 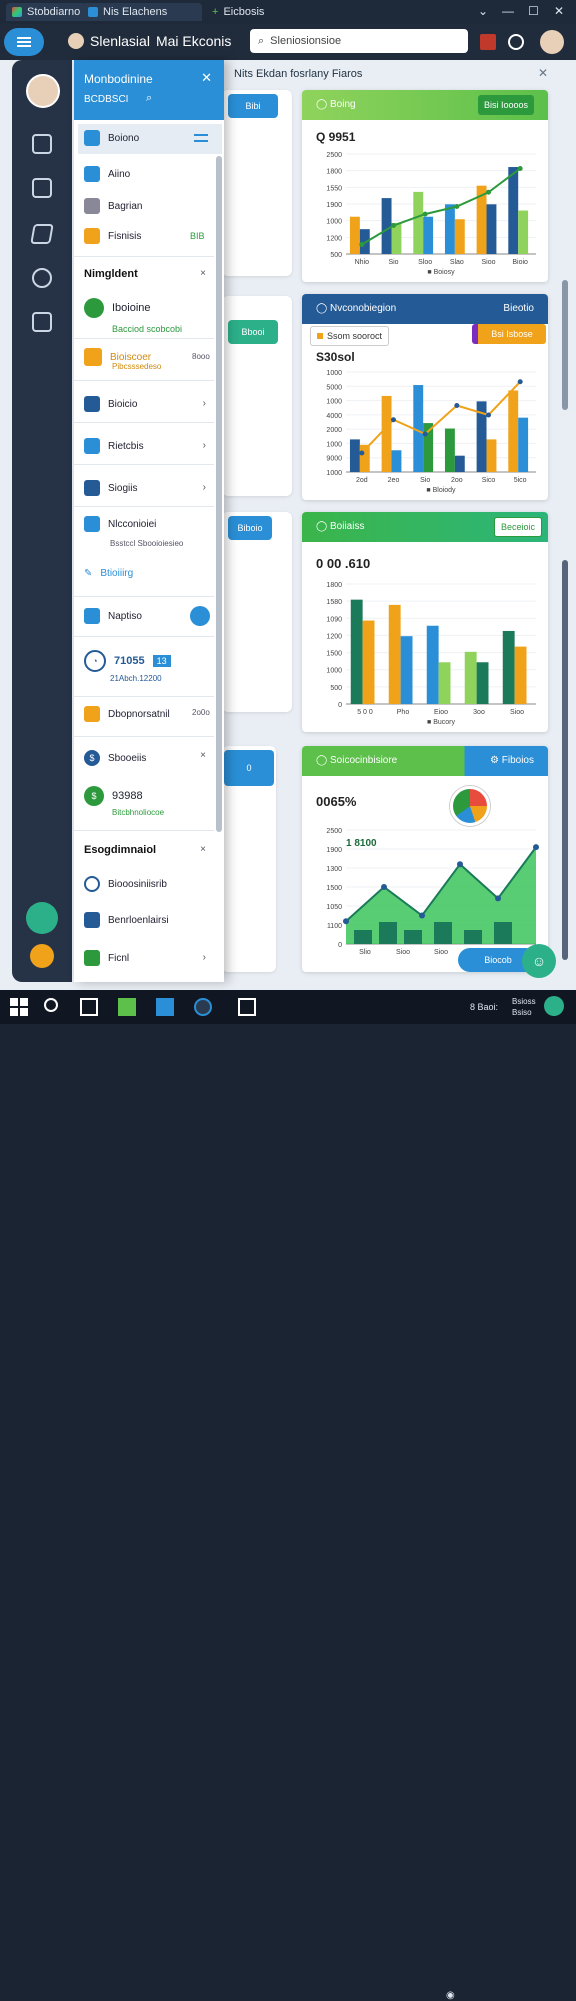 I want to click on status-item: Iboioine, so click(x=117, y=308).